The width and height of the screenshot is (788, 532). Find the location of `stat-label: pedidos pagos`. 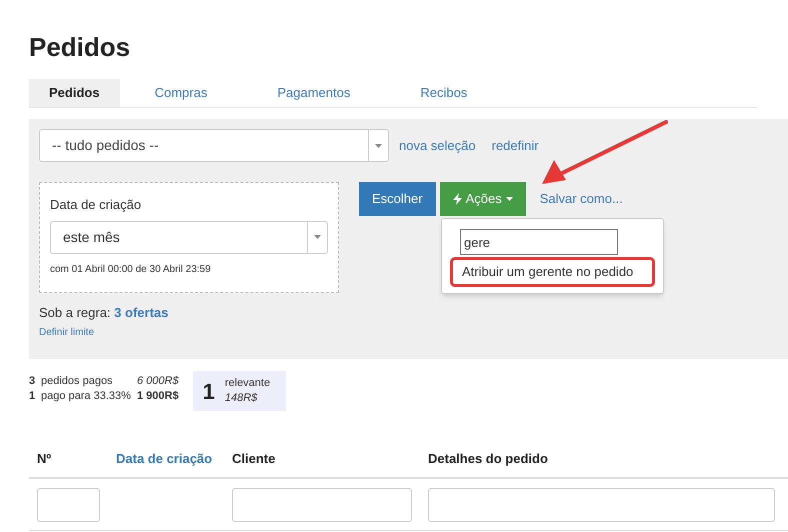

stat-label: pedidos pagos is located at coordinates (77, 381).